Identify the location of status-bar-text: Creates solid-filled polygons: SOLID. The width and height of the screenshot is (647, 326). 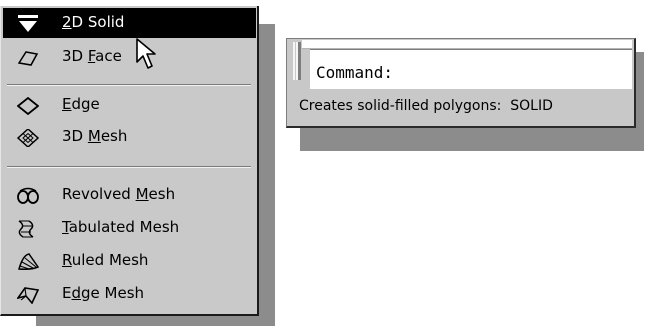
(426, 106).